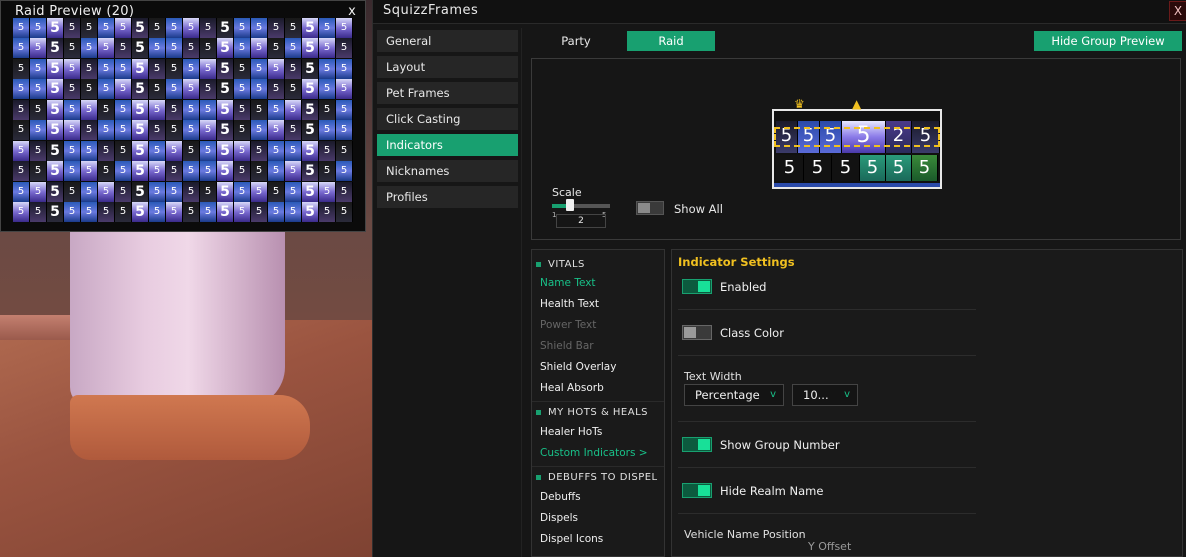 The width and height of the screenshot is (1186, 557). Describe the element at coordinates (447, 145) in the screenshot. I see `sidebar-item-indicators: Indicators` at that location.